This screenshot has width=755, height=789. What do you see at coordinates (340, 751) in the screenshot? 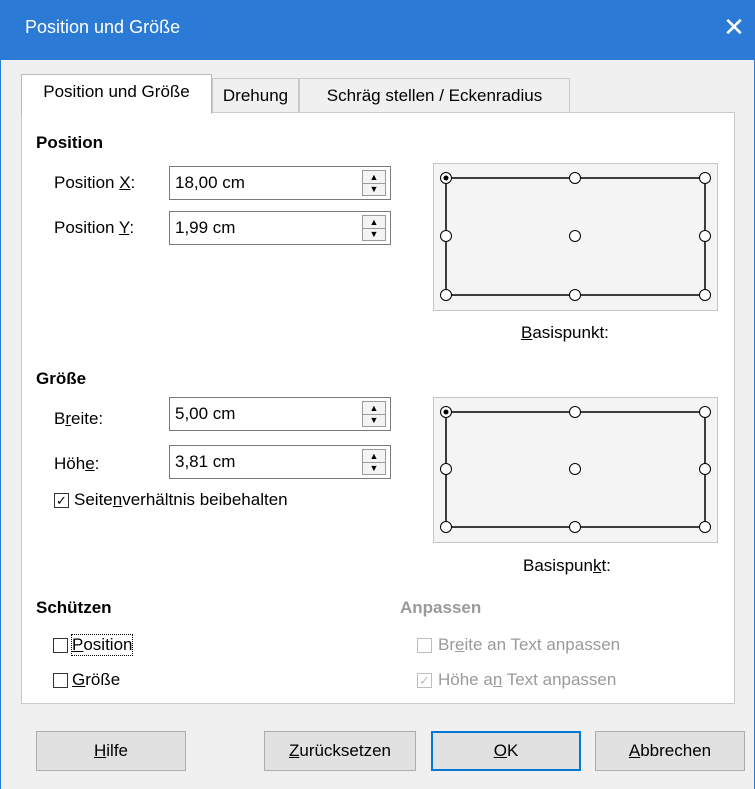
I see `reset-button: Zurücksetzen` at bounding box center [340, 751].